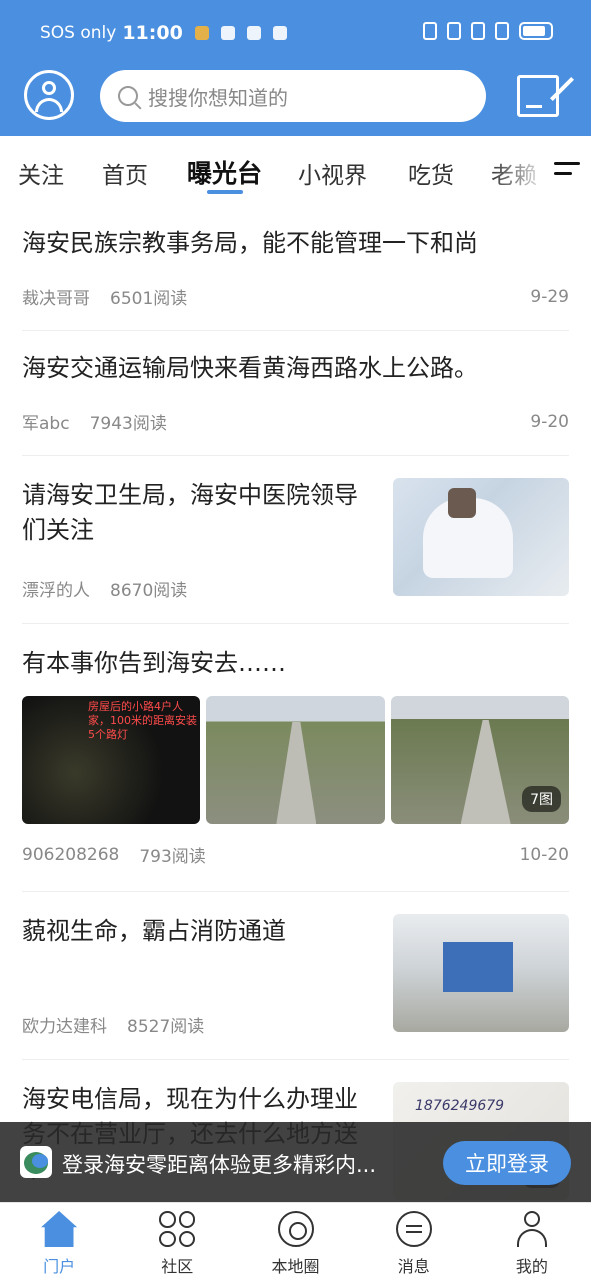 This screenshot has width=591, height=1280. Describe the element at coordinates (295, 422) in the screenshot. I see `post-meta: 军abc 7943阅读 9-20` at that location.